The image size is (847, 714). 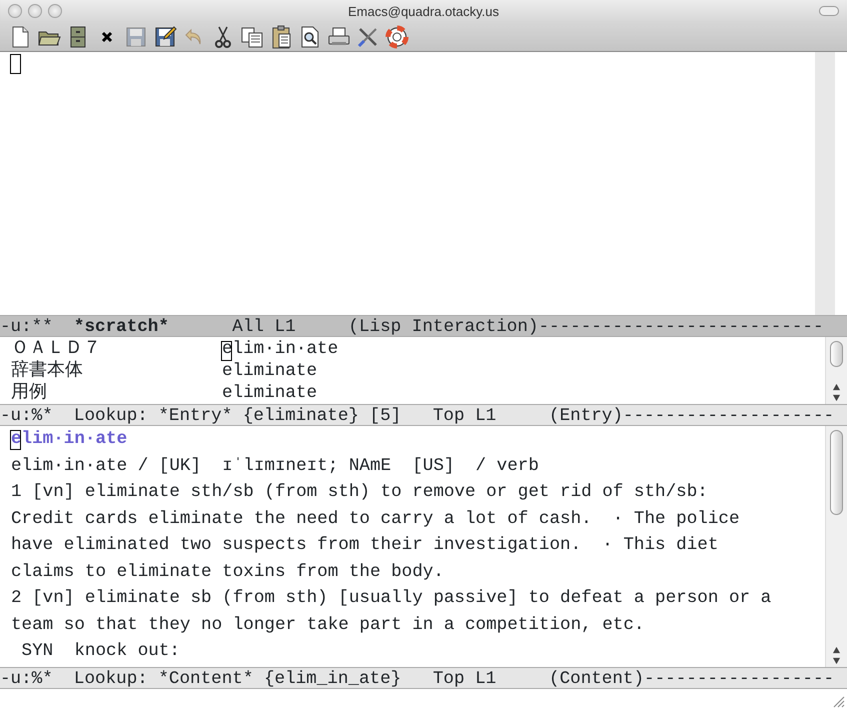 What do you see at coordinates (121, 326) in the screenshot?
I see `buffer-name: *scratch*` at bounding box center [121, 326].